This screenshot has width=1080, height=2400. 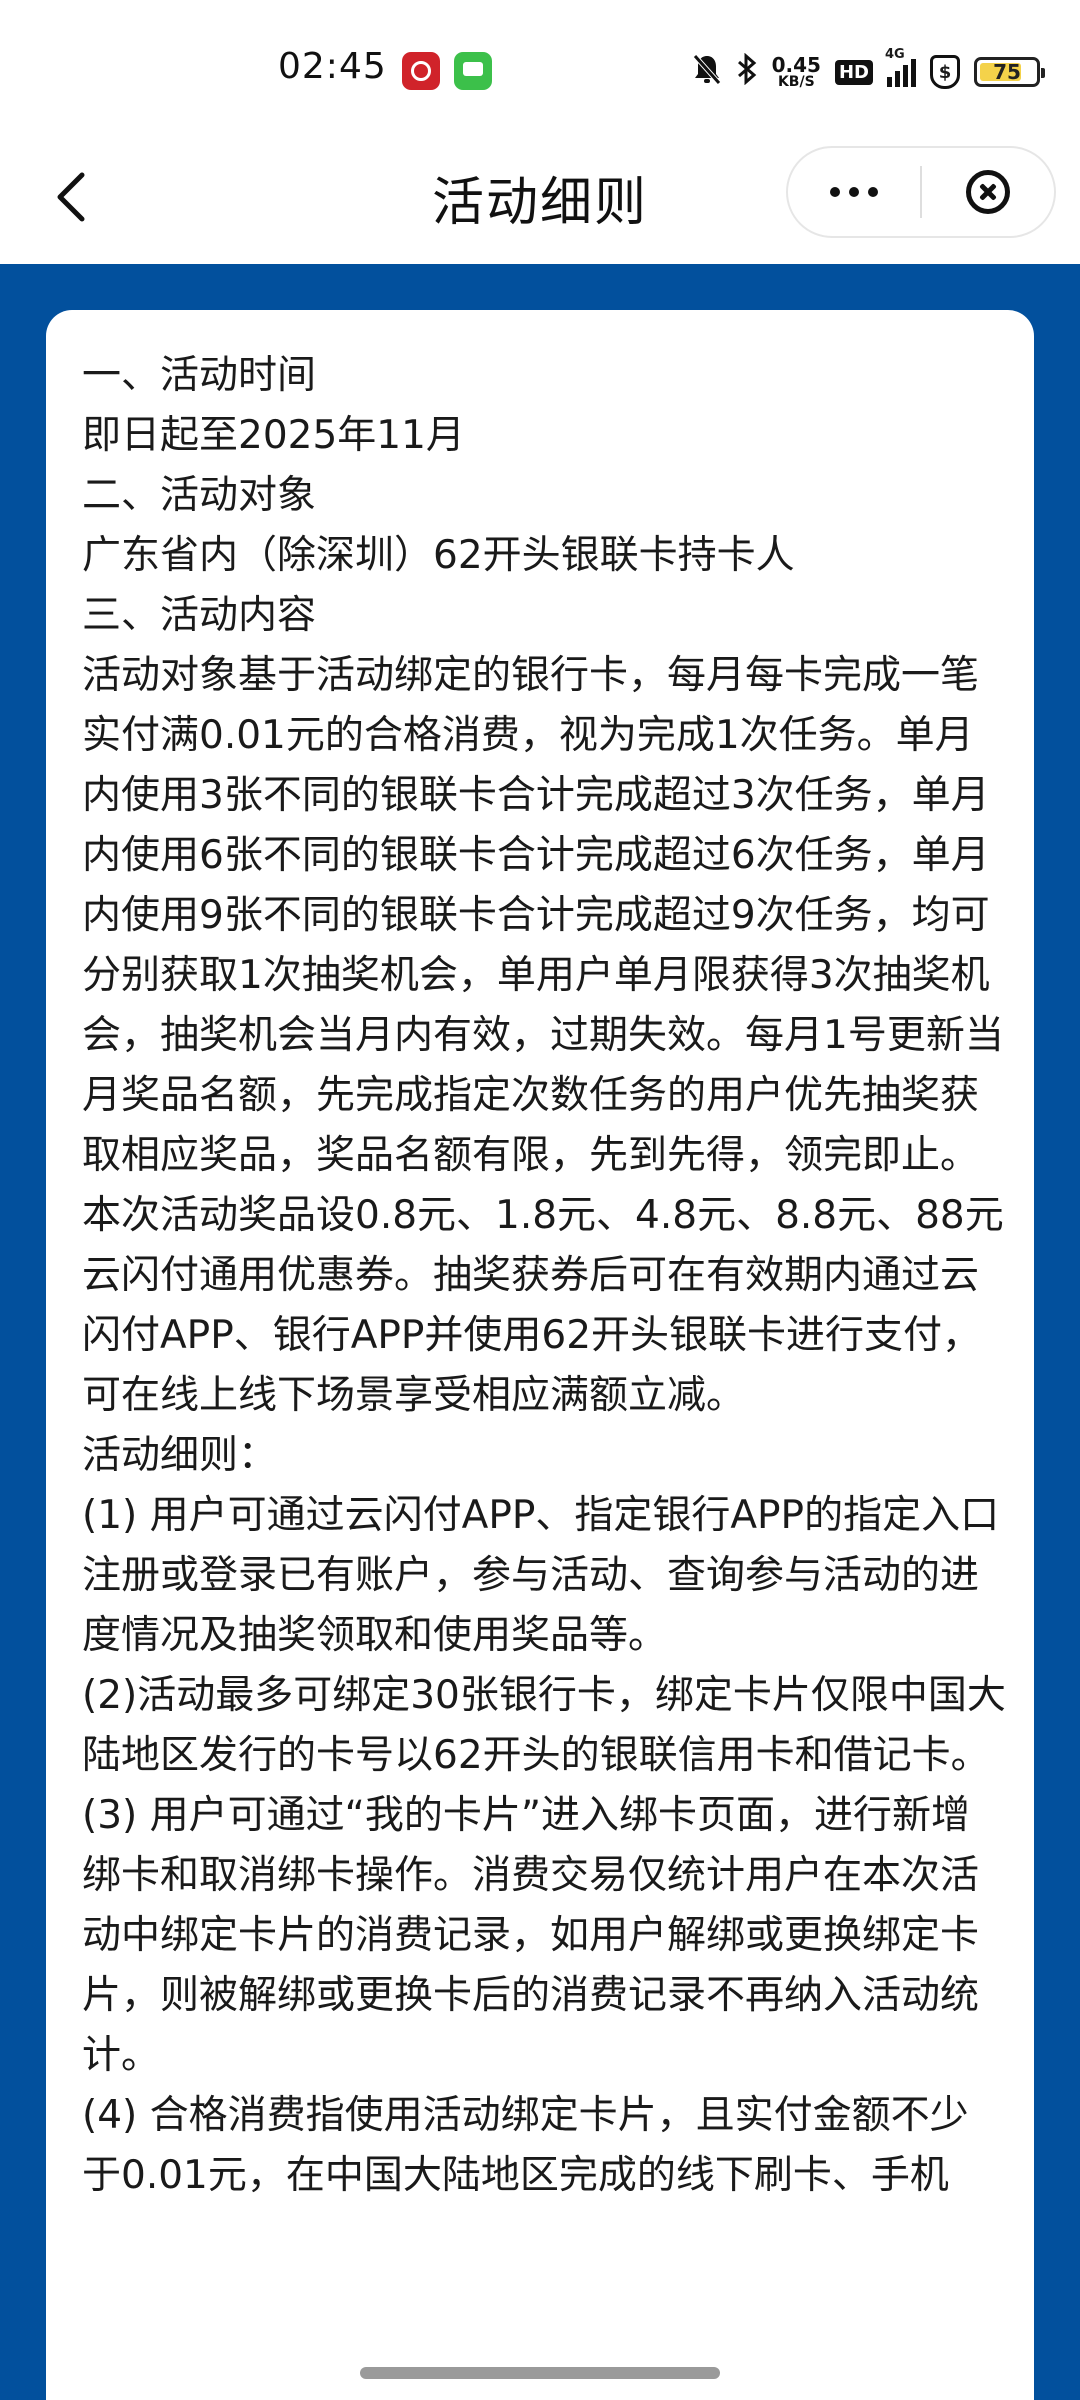 What do you see at coordinates (895, 54) in the screenshot?
I see `network-type-label: 4G` at bounding box center [895, 54].